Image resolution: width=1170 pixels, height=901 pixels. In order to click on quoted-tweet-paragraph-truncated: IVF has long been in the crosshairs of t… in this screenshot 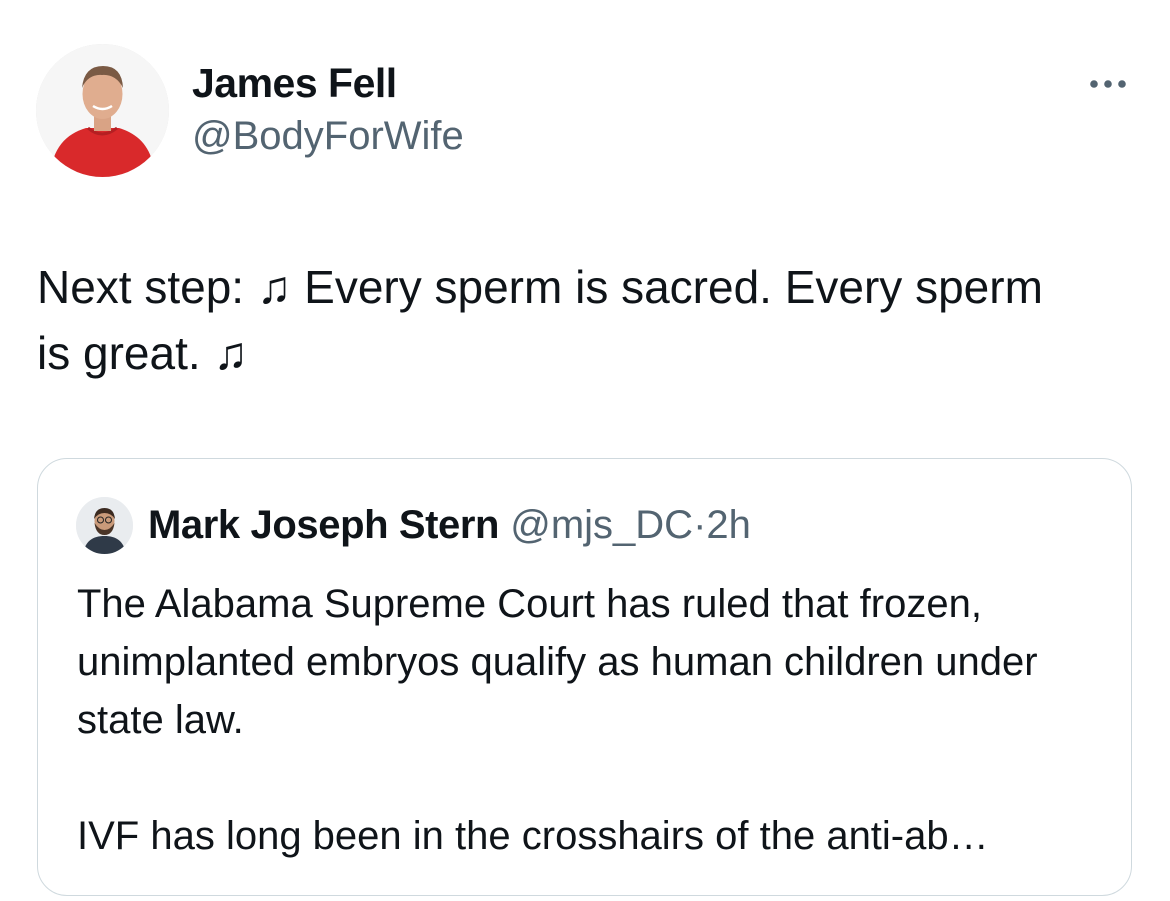, I will do `click(533, 836)`.